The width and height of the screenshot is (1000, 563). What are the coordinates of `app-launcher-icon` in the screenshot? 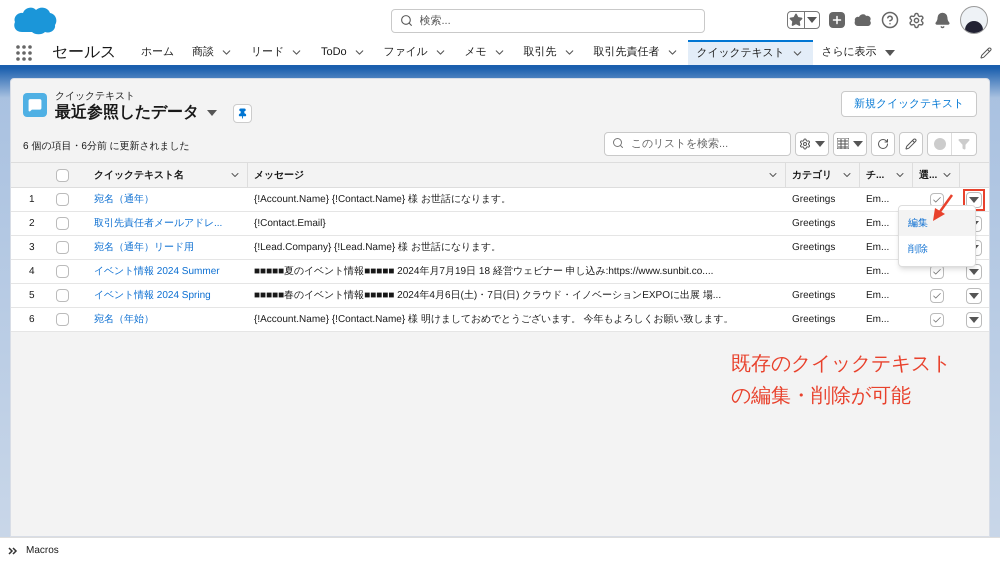 It's located at (24, 52).